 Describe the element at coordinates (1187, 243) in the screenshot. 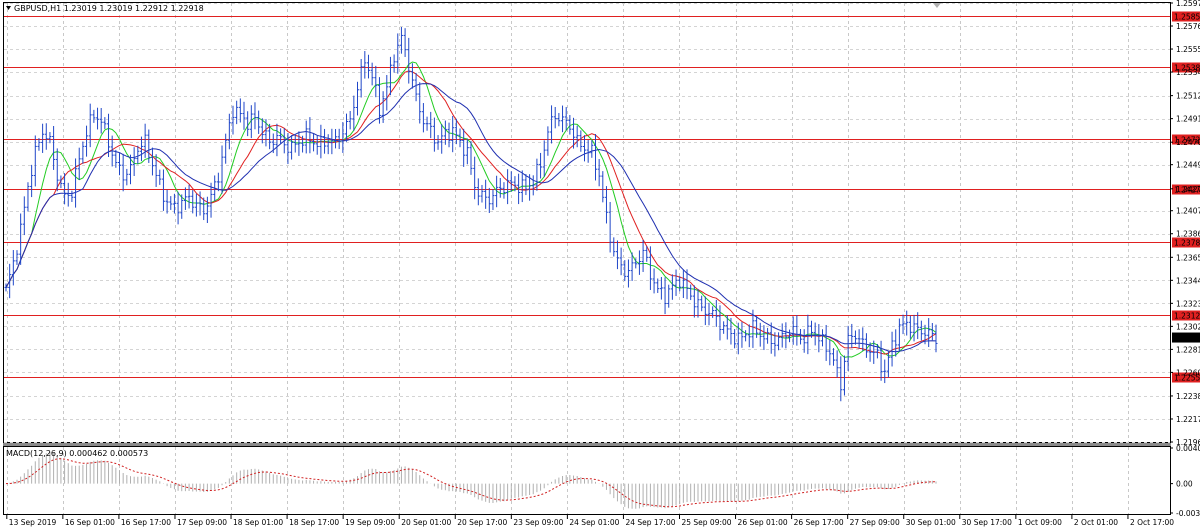

I see `level-label: 1.23787` at that location.